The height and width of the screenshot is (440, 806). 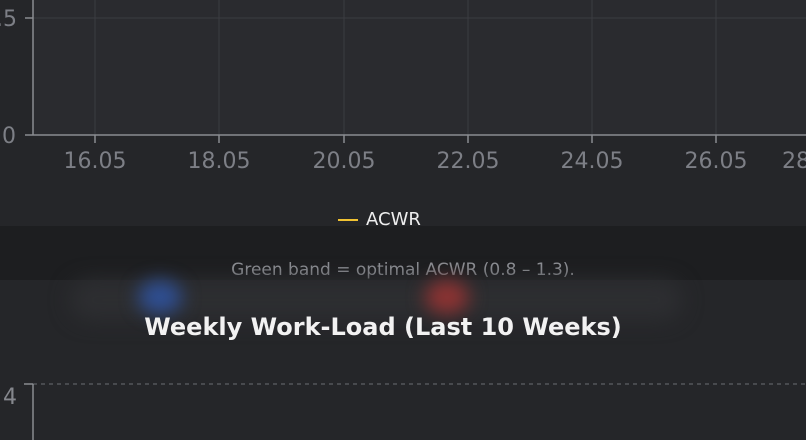 I want to click on weekly-chart-title: Weekly Work-Load (Last 10 Weeks), so click(x=383, y=327).